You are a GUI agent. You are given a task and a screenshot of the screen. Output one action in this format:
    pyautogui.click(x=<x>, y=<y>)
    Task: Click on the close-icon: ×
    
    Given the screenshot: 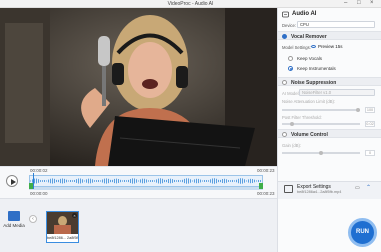 What is the action you would take?
    pyautogui.click(x=372, y=3)
    